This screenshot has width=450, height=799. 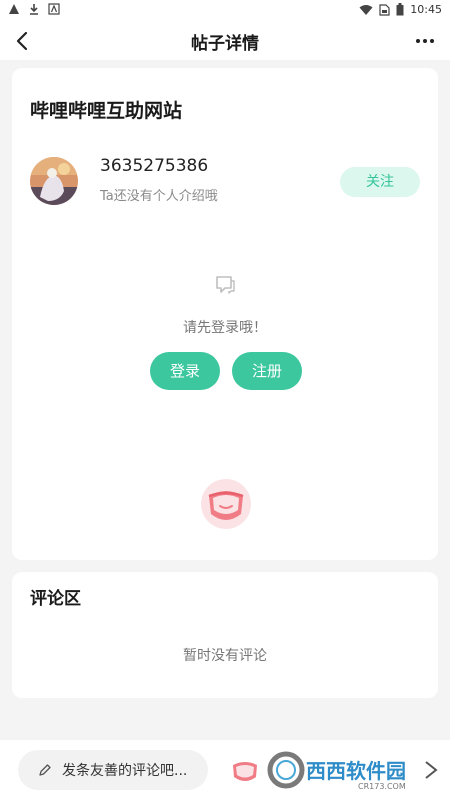 I want to click on avatar-image, so click(x=54, y=181).